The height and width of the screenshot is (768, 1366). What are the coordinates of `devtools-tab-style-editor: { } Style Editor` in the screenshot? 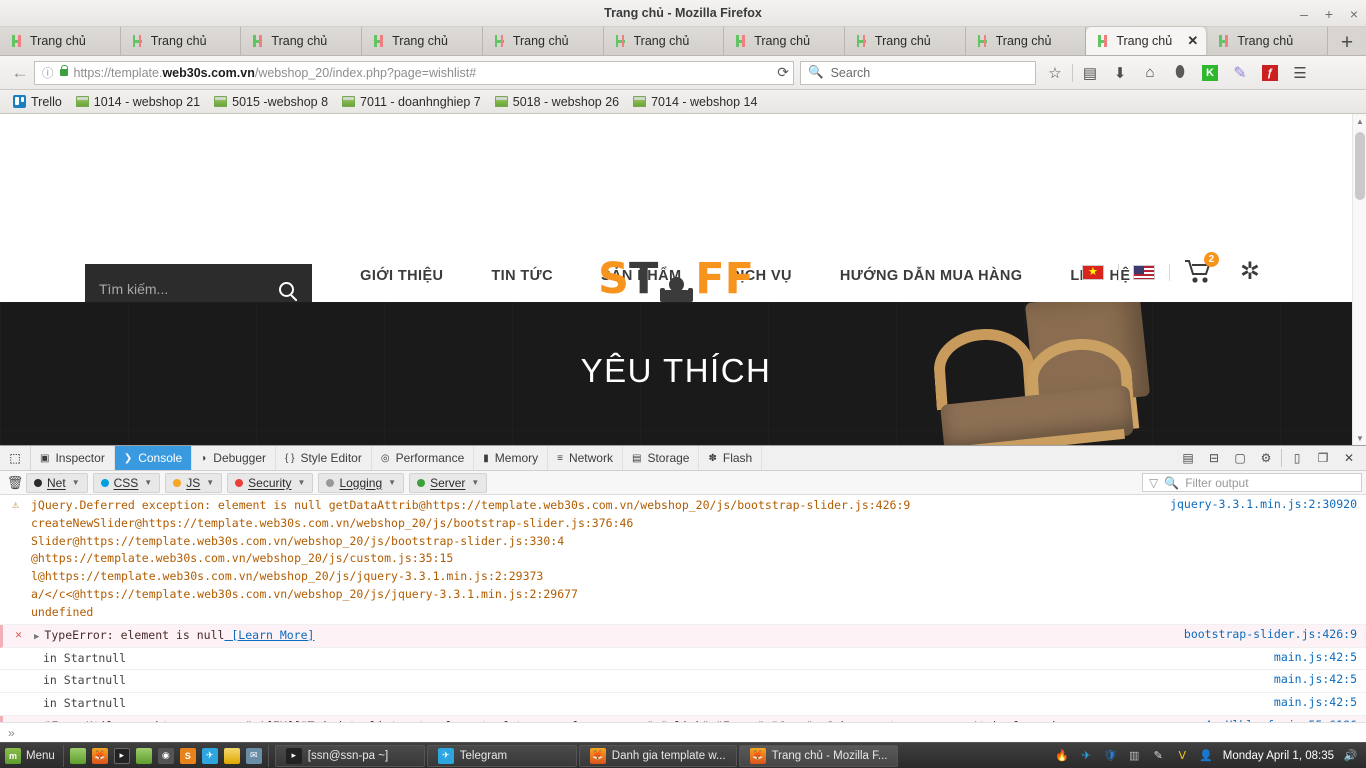 It's located at (324, 458).